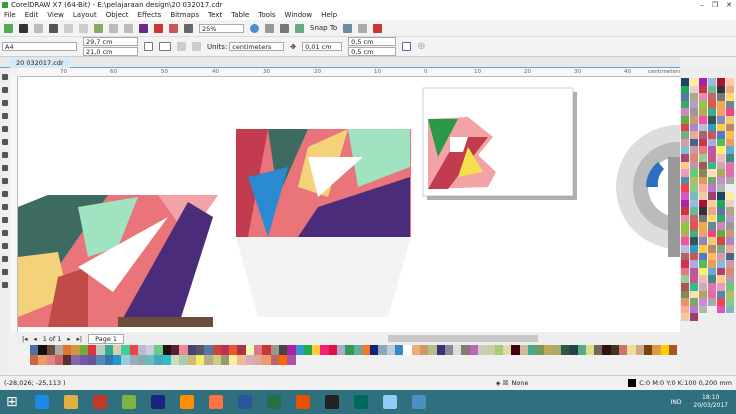  I want to click on last-page-button: ▸|, so click(79, 339).